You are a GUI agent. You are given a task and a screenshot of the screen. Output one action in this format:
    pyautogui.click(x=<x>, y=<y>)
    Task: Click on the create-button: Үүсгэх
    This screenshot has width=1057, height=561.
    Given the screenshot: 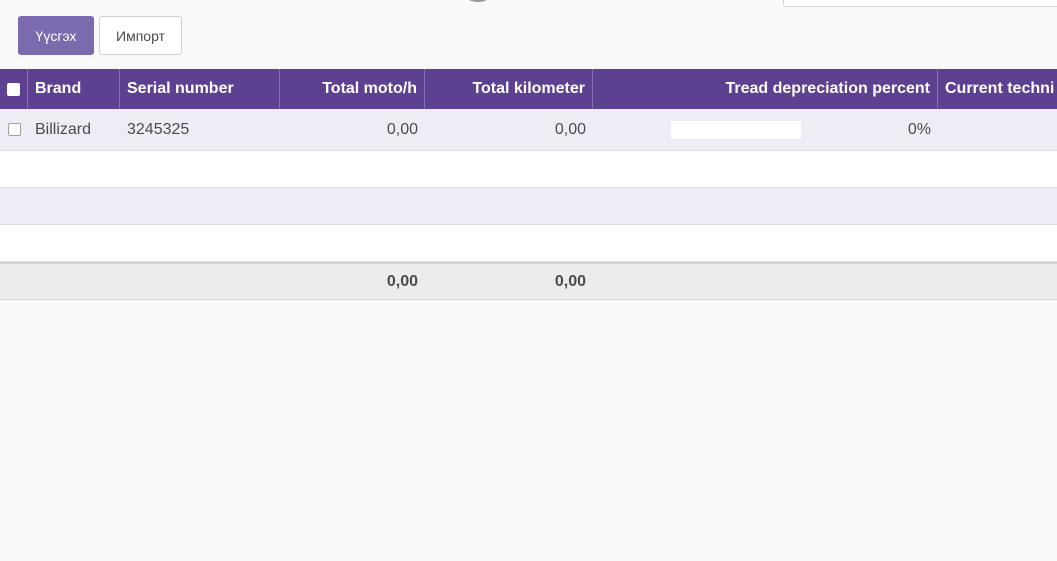 What is the action you would take?
    pyautogui.click(x=56, y=35)
    